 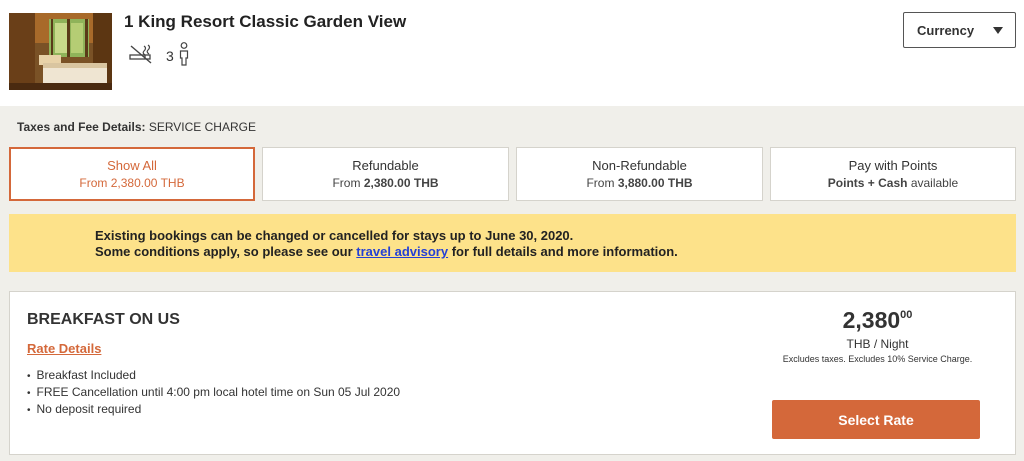 I want to click on taxes-label: Taxes and Fee Details:, so click(x=81, y=127).